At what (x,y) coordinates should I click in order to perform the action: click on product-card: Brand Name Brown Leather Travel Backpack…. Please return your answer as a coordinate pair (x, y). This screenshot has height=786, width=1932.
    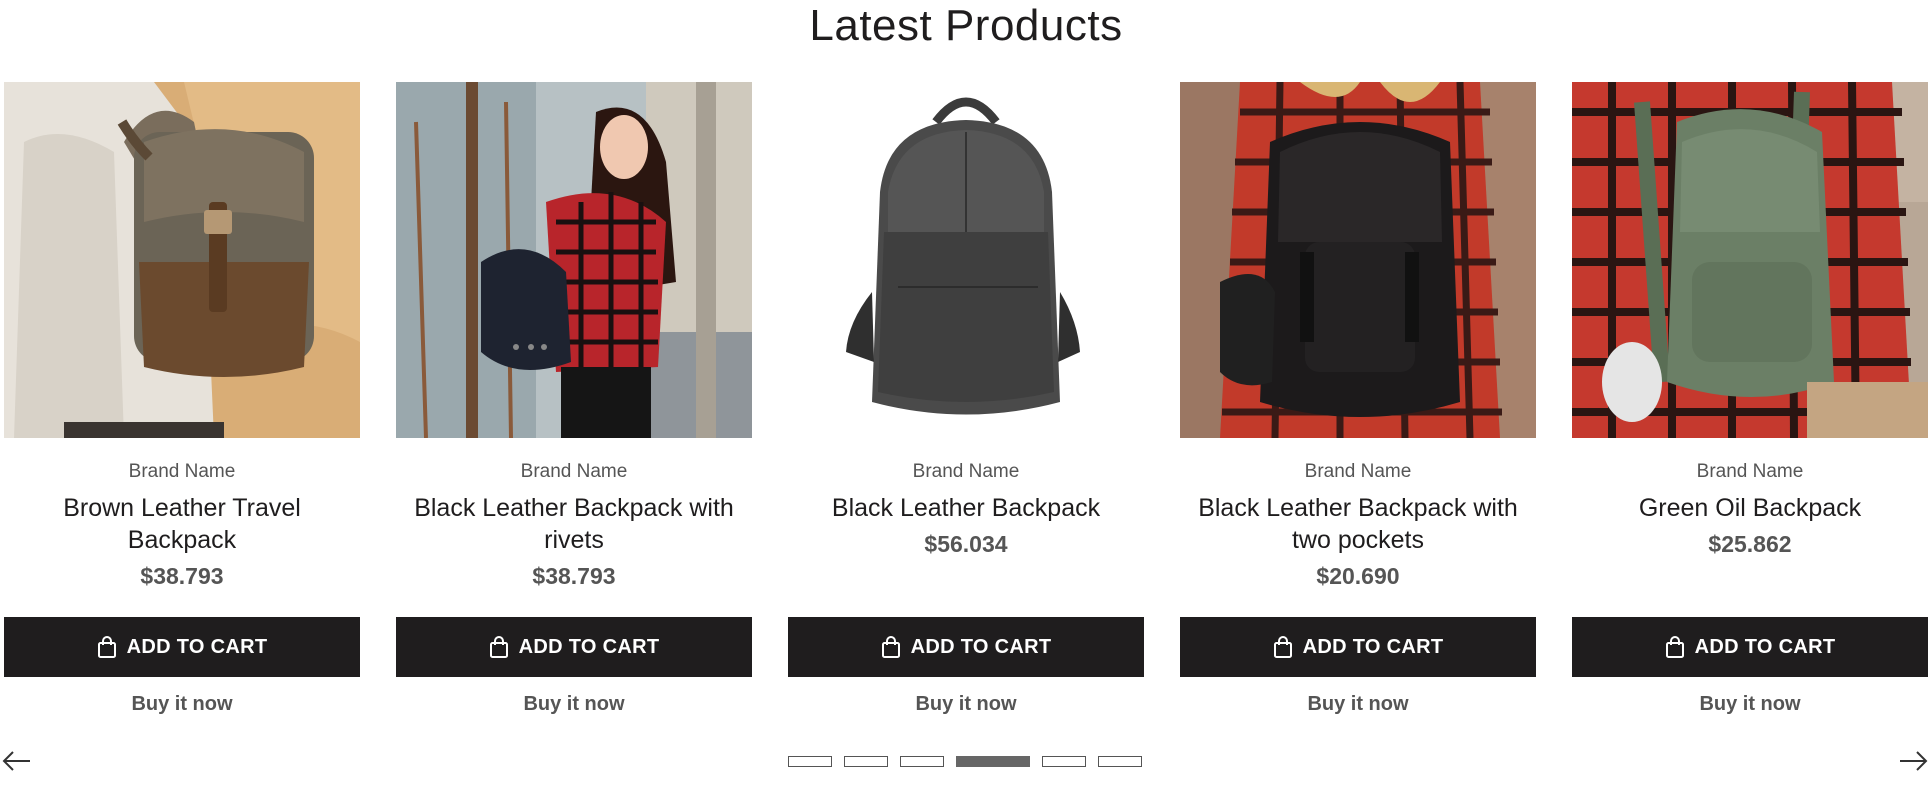
    Looking at the image, I should click on (182, 398).